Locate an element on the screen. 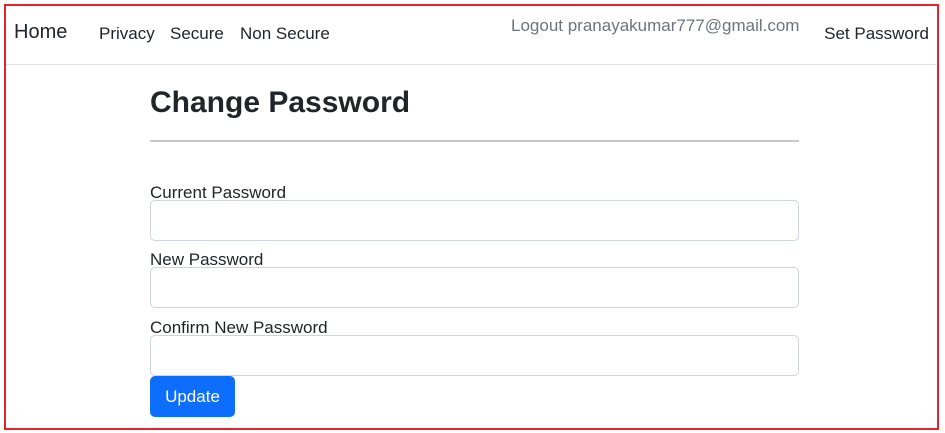 The height and width of the screenshot is (433, 945). new-password-input is located at coordinates (474, 287).